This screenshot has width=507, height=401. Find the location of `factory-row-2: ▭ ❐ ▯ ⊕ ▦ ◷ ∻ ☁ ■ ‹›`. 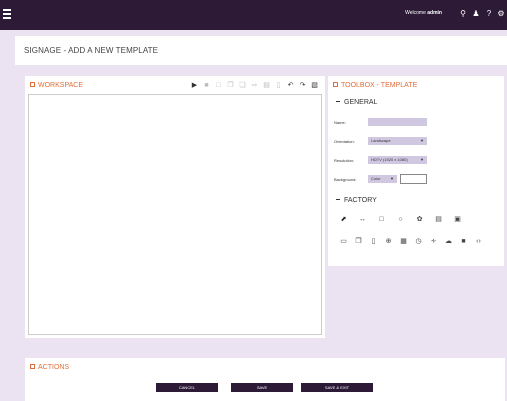

factory-row-2: ▭ ❐ ▯ ⊕ ▦ ◷ ∻ ☁ ■ ‹› is located at coordinates (413, 241).